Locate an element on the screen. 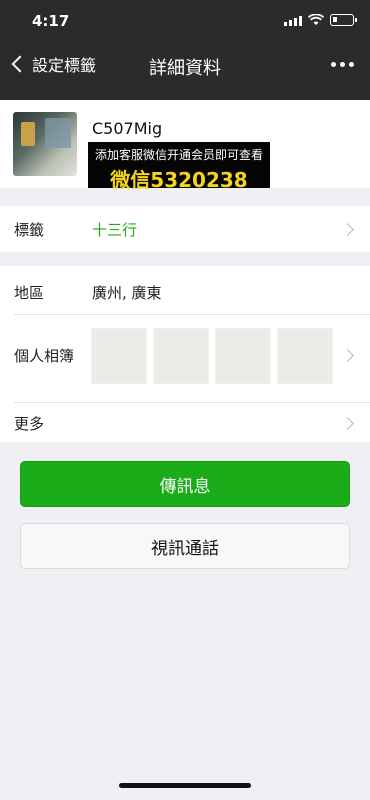 The height and width of the screenshot is (800, 370). promo-wechat-id: 微信5320238 is located at coordinates (179, 180).